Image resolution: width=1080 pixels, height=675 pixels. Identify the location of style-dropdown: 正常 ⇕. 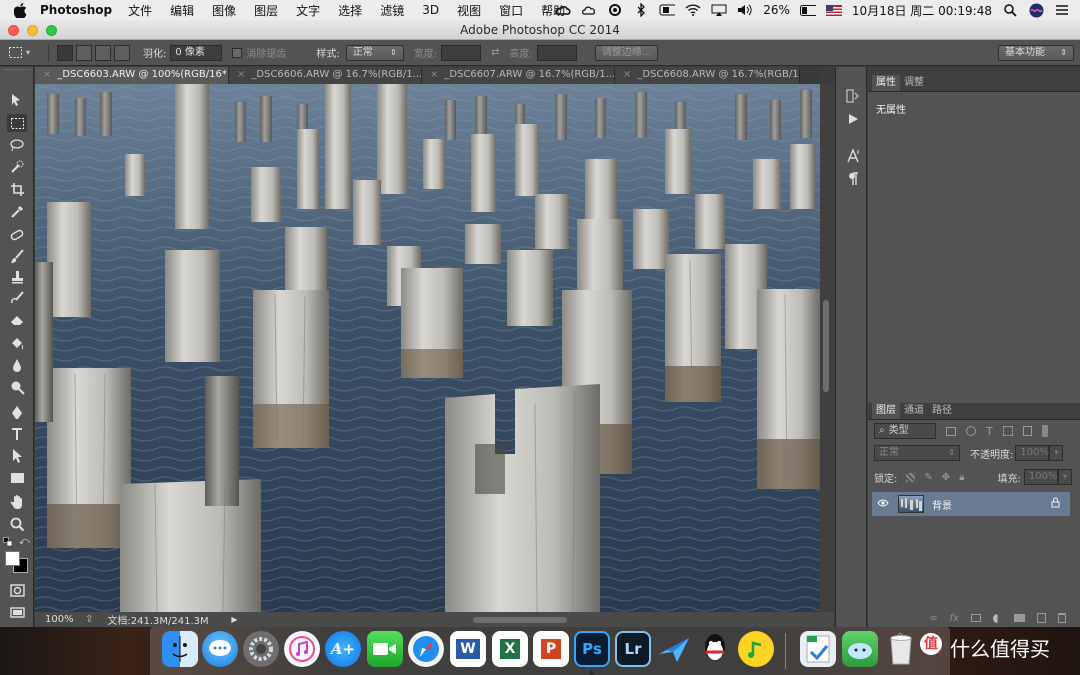
(374, 52).